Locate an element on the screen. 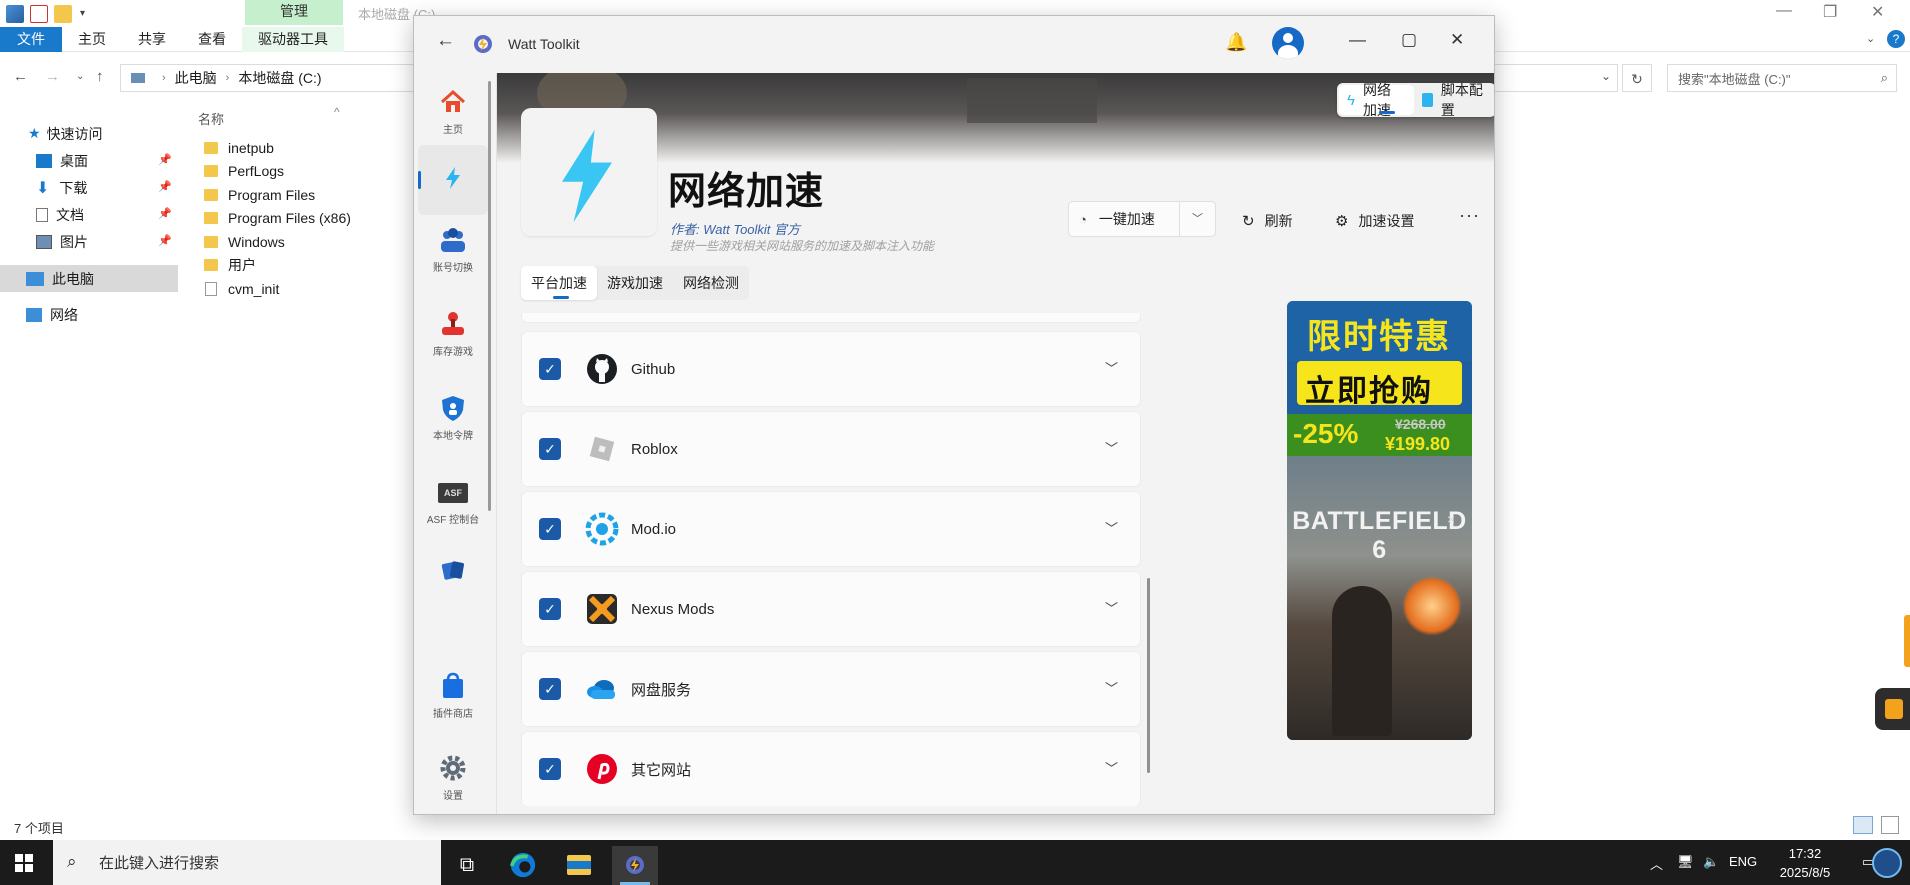 This screenshot has width=1910, height=885. tab-file: 文件 is located at coordinates (31, 39).